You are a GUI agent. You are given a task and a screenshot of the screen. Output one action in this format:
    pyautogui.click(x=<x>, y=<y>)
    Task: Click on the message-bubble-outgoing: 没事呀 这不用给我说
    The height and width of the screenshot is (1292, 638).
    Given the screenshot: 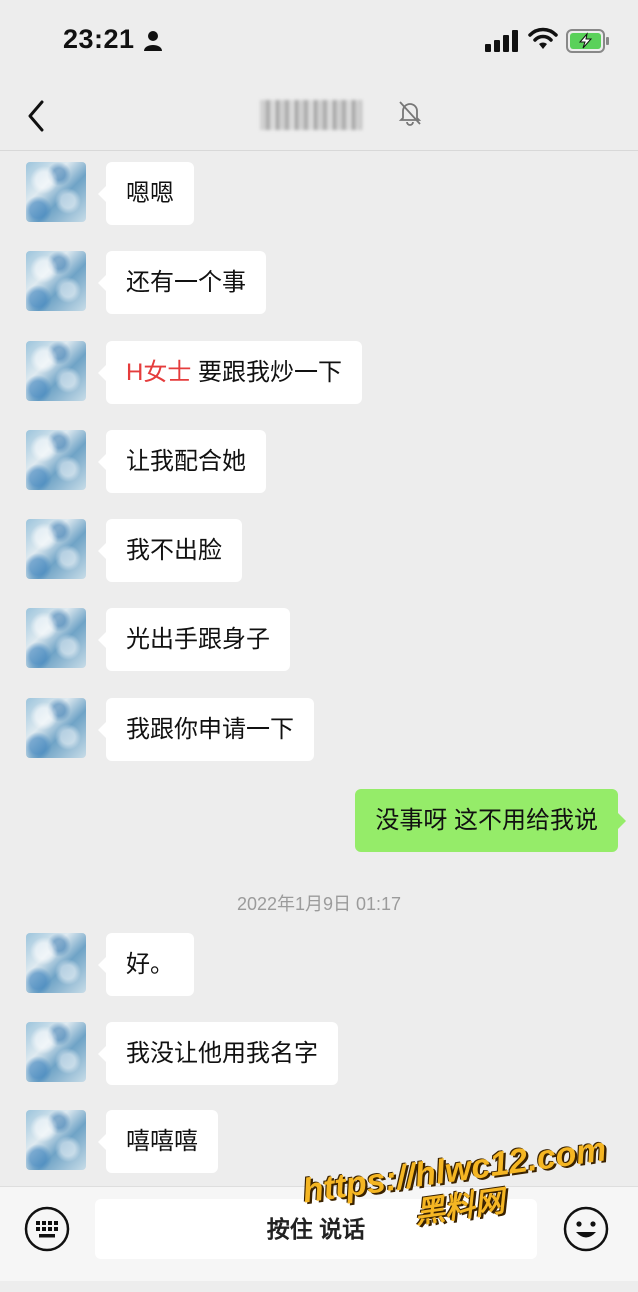 What is the action you would take?
    pyautogui.click(x=490, y=820)
    